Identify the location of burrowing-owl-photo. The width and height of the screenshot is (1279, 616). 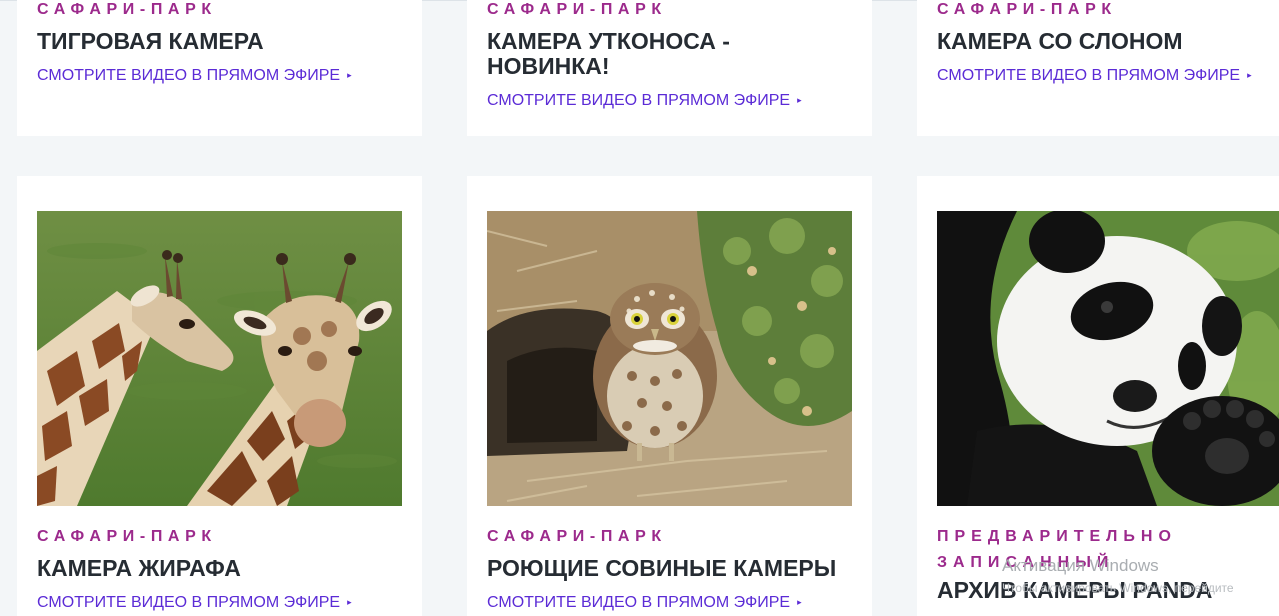
(669, 358).